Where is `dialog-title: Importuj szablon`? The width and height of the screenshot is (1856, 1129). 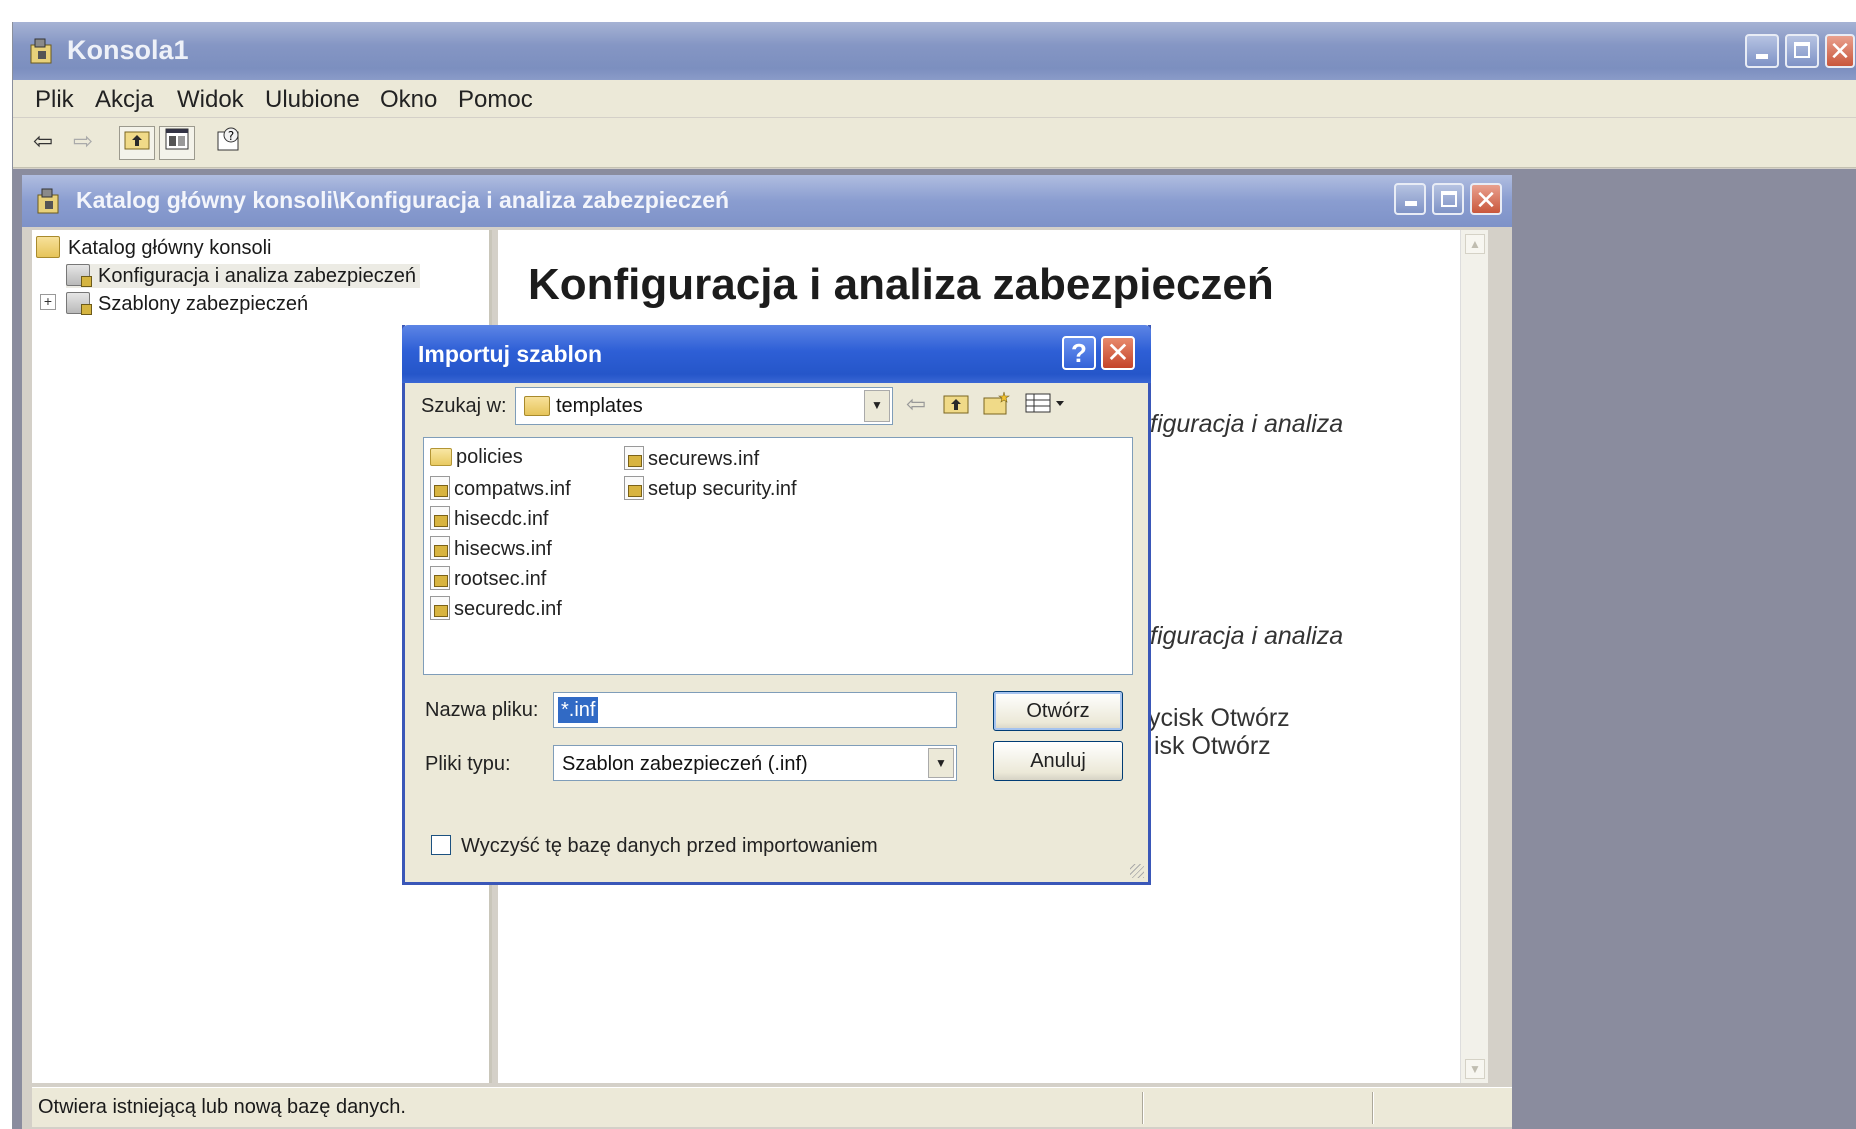
dialog-title: Importuj szablon is located at coordinates (510, 354).